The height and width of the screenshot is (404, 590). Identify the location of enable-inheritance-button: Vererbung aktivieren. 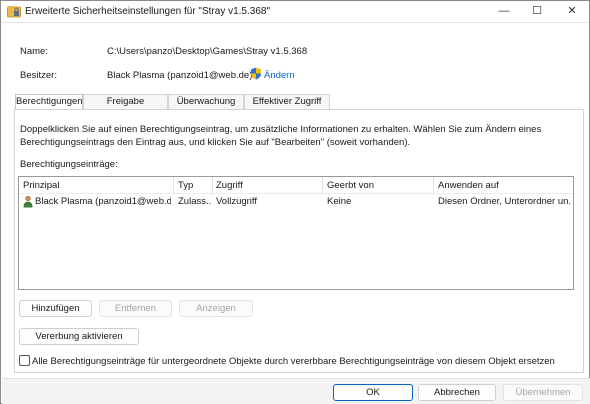
(79, 336).